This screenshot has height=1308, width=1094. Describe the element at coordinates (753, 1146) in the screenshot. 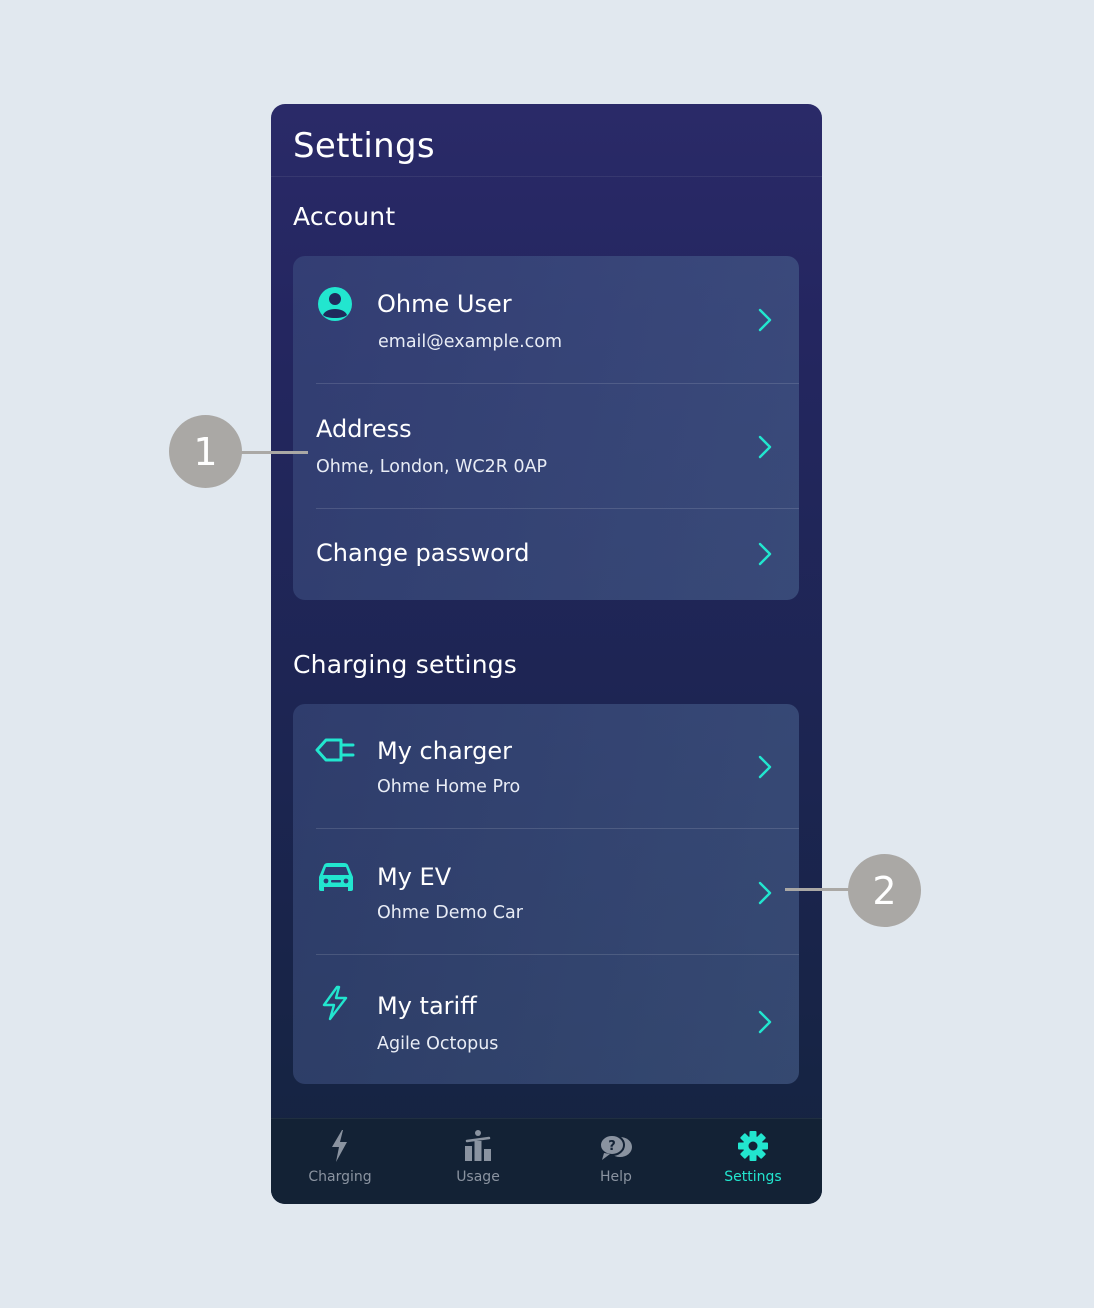

I see `gear-icon` at that location.